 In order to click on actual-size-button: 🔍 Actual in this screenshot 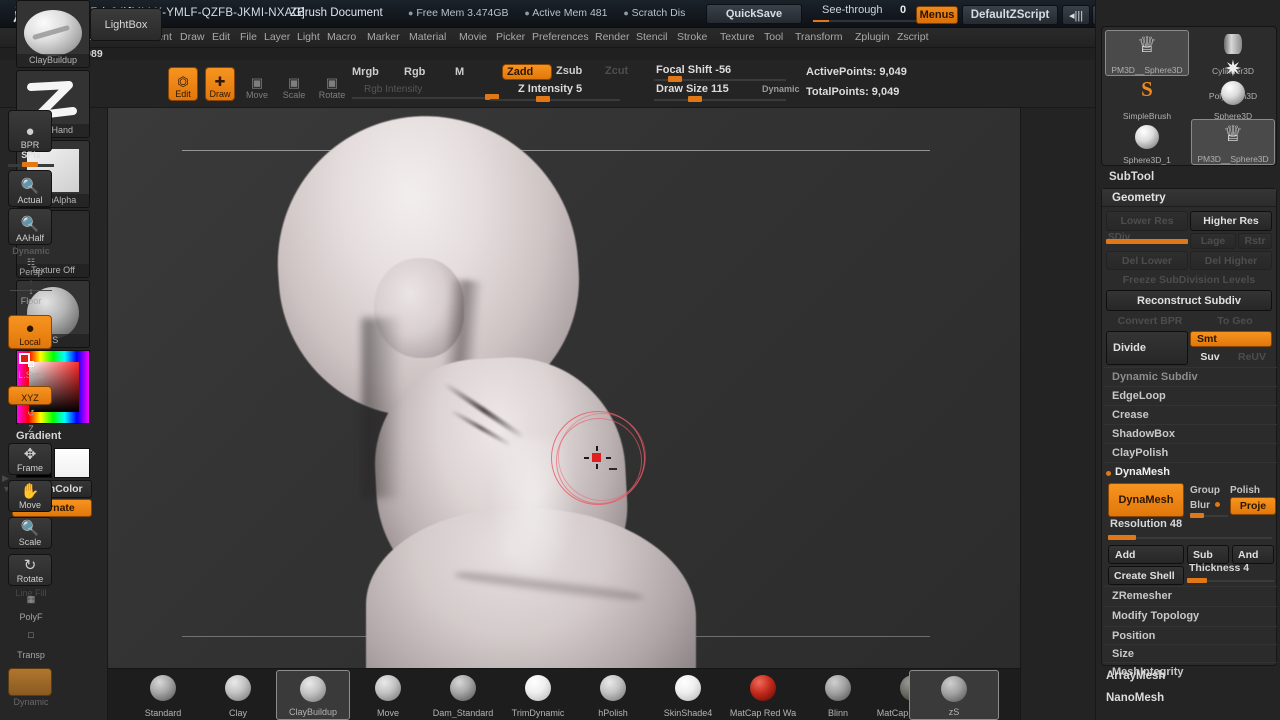, I will do `click(30, 188)`.